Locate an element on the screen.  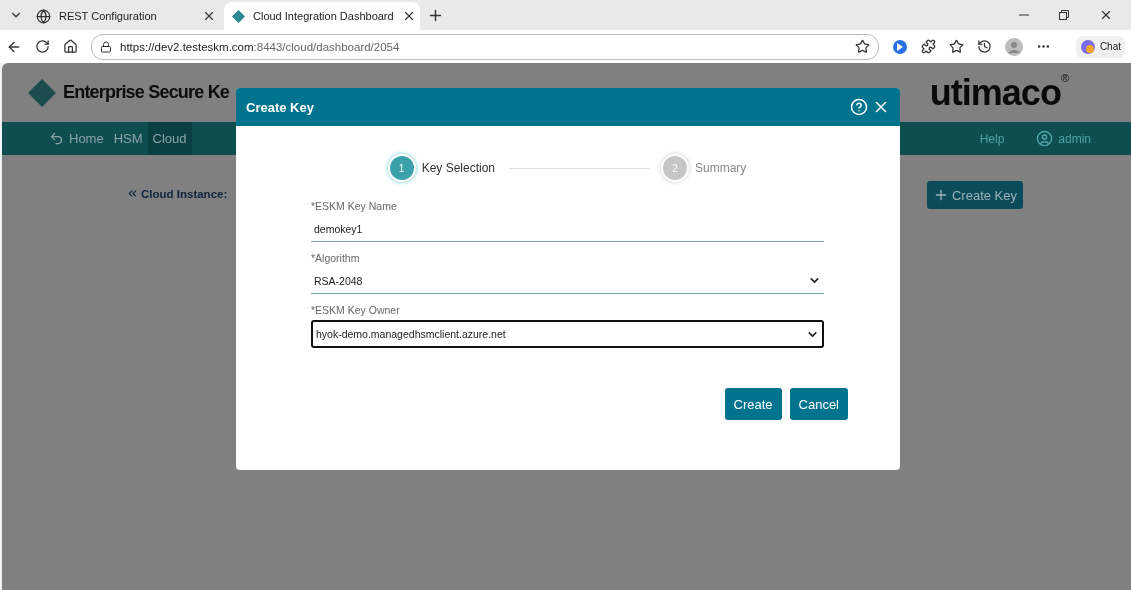
field-label: *ESKM Key Owner is located at coordinates (356, 310).